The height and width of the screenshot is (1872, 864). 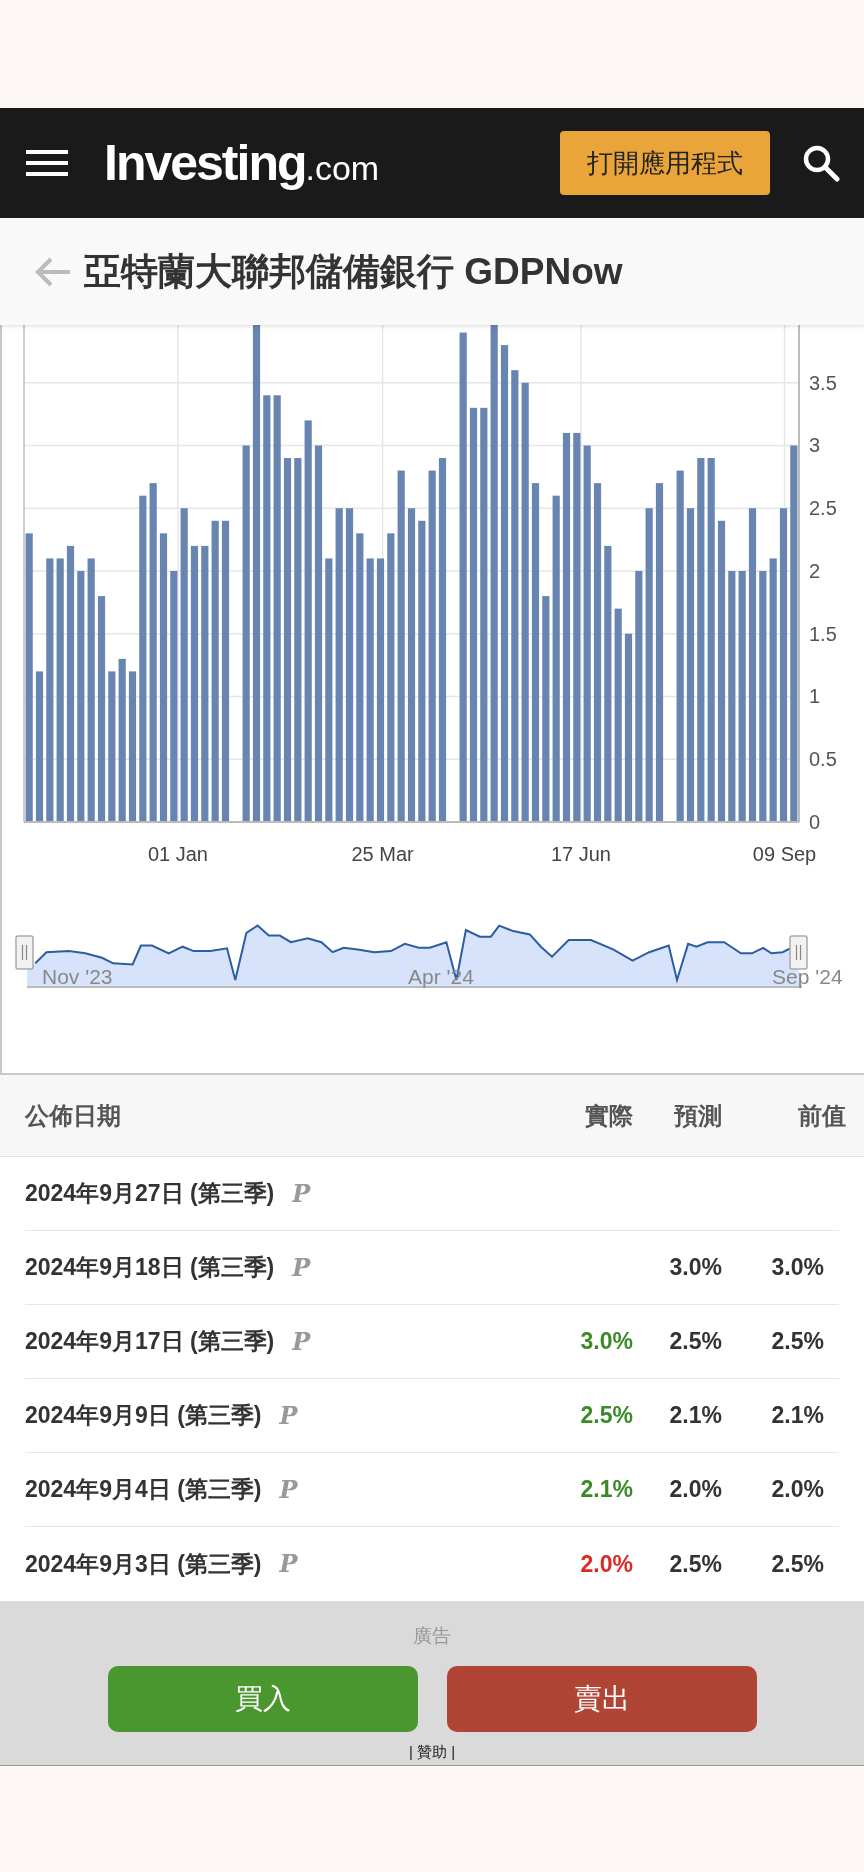 I want to click on x-tick-label: 25 Mar, so click(x=382, y=854).